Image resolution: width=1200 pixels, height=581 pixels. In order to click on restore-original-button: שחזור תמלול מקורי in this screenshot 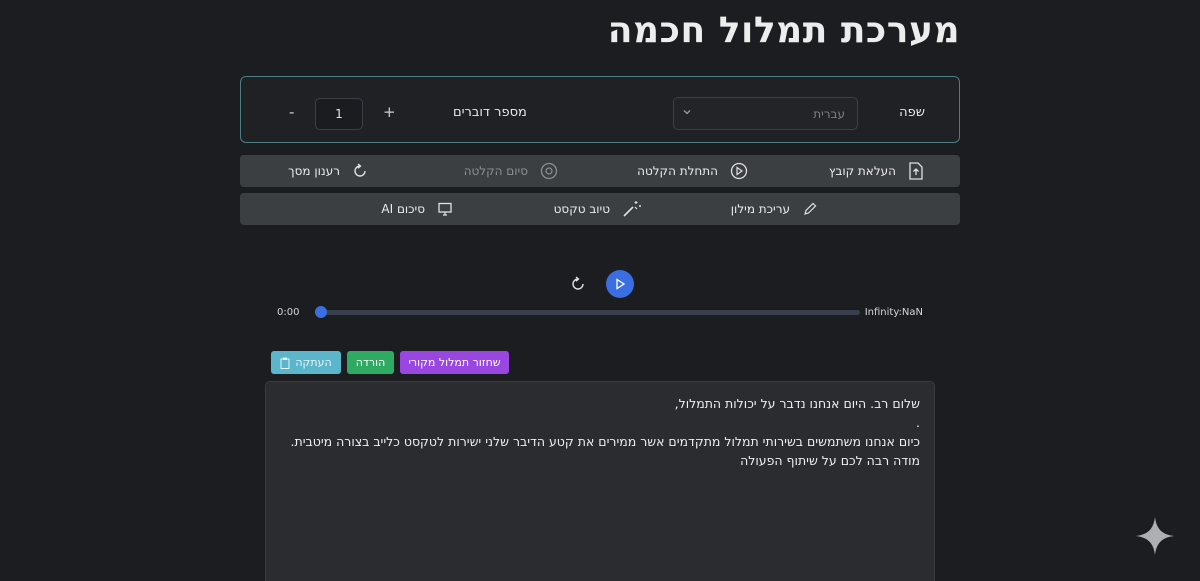, I will do `click(454, 362)`.